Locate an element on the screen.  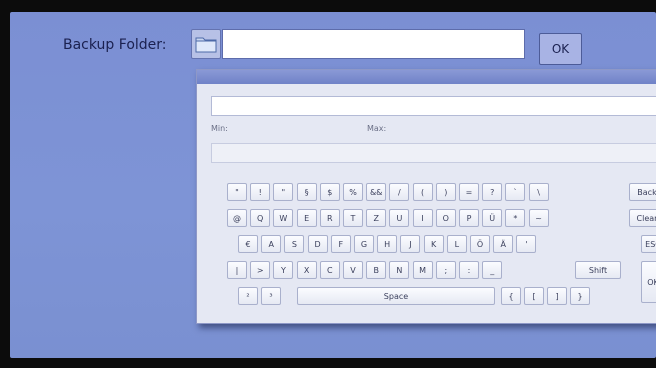
key-q: Q is located at coordinates (260, 218).